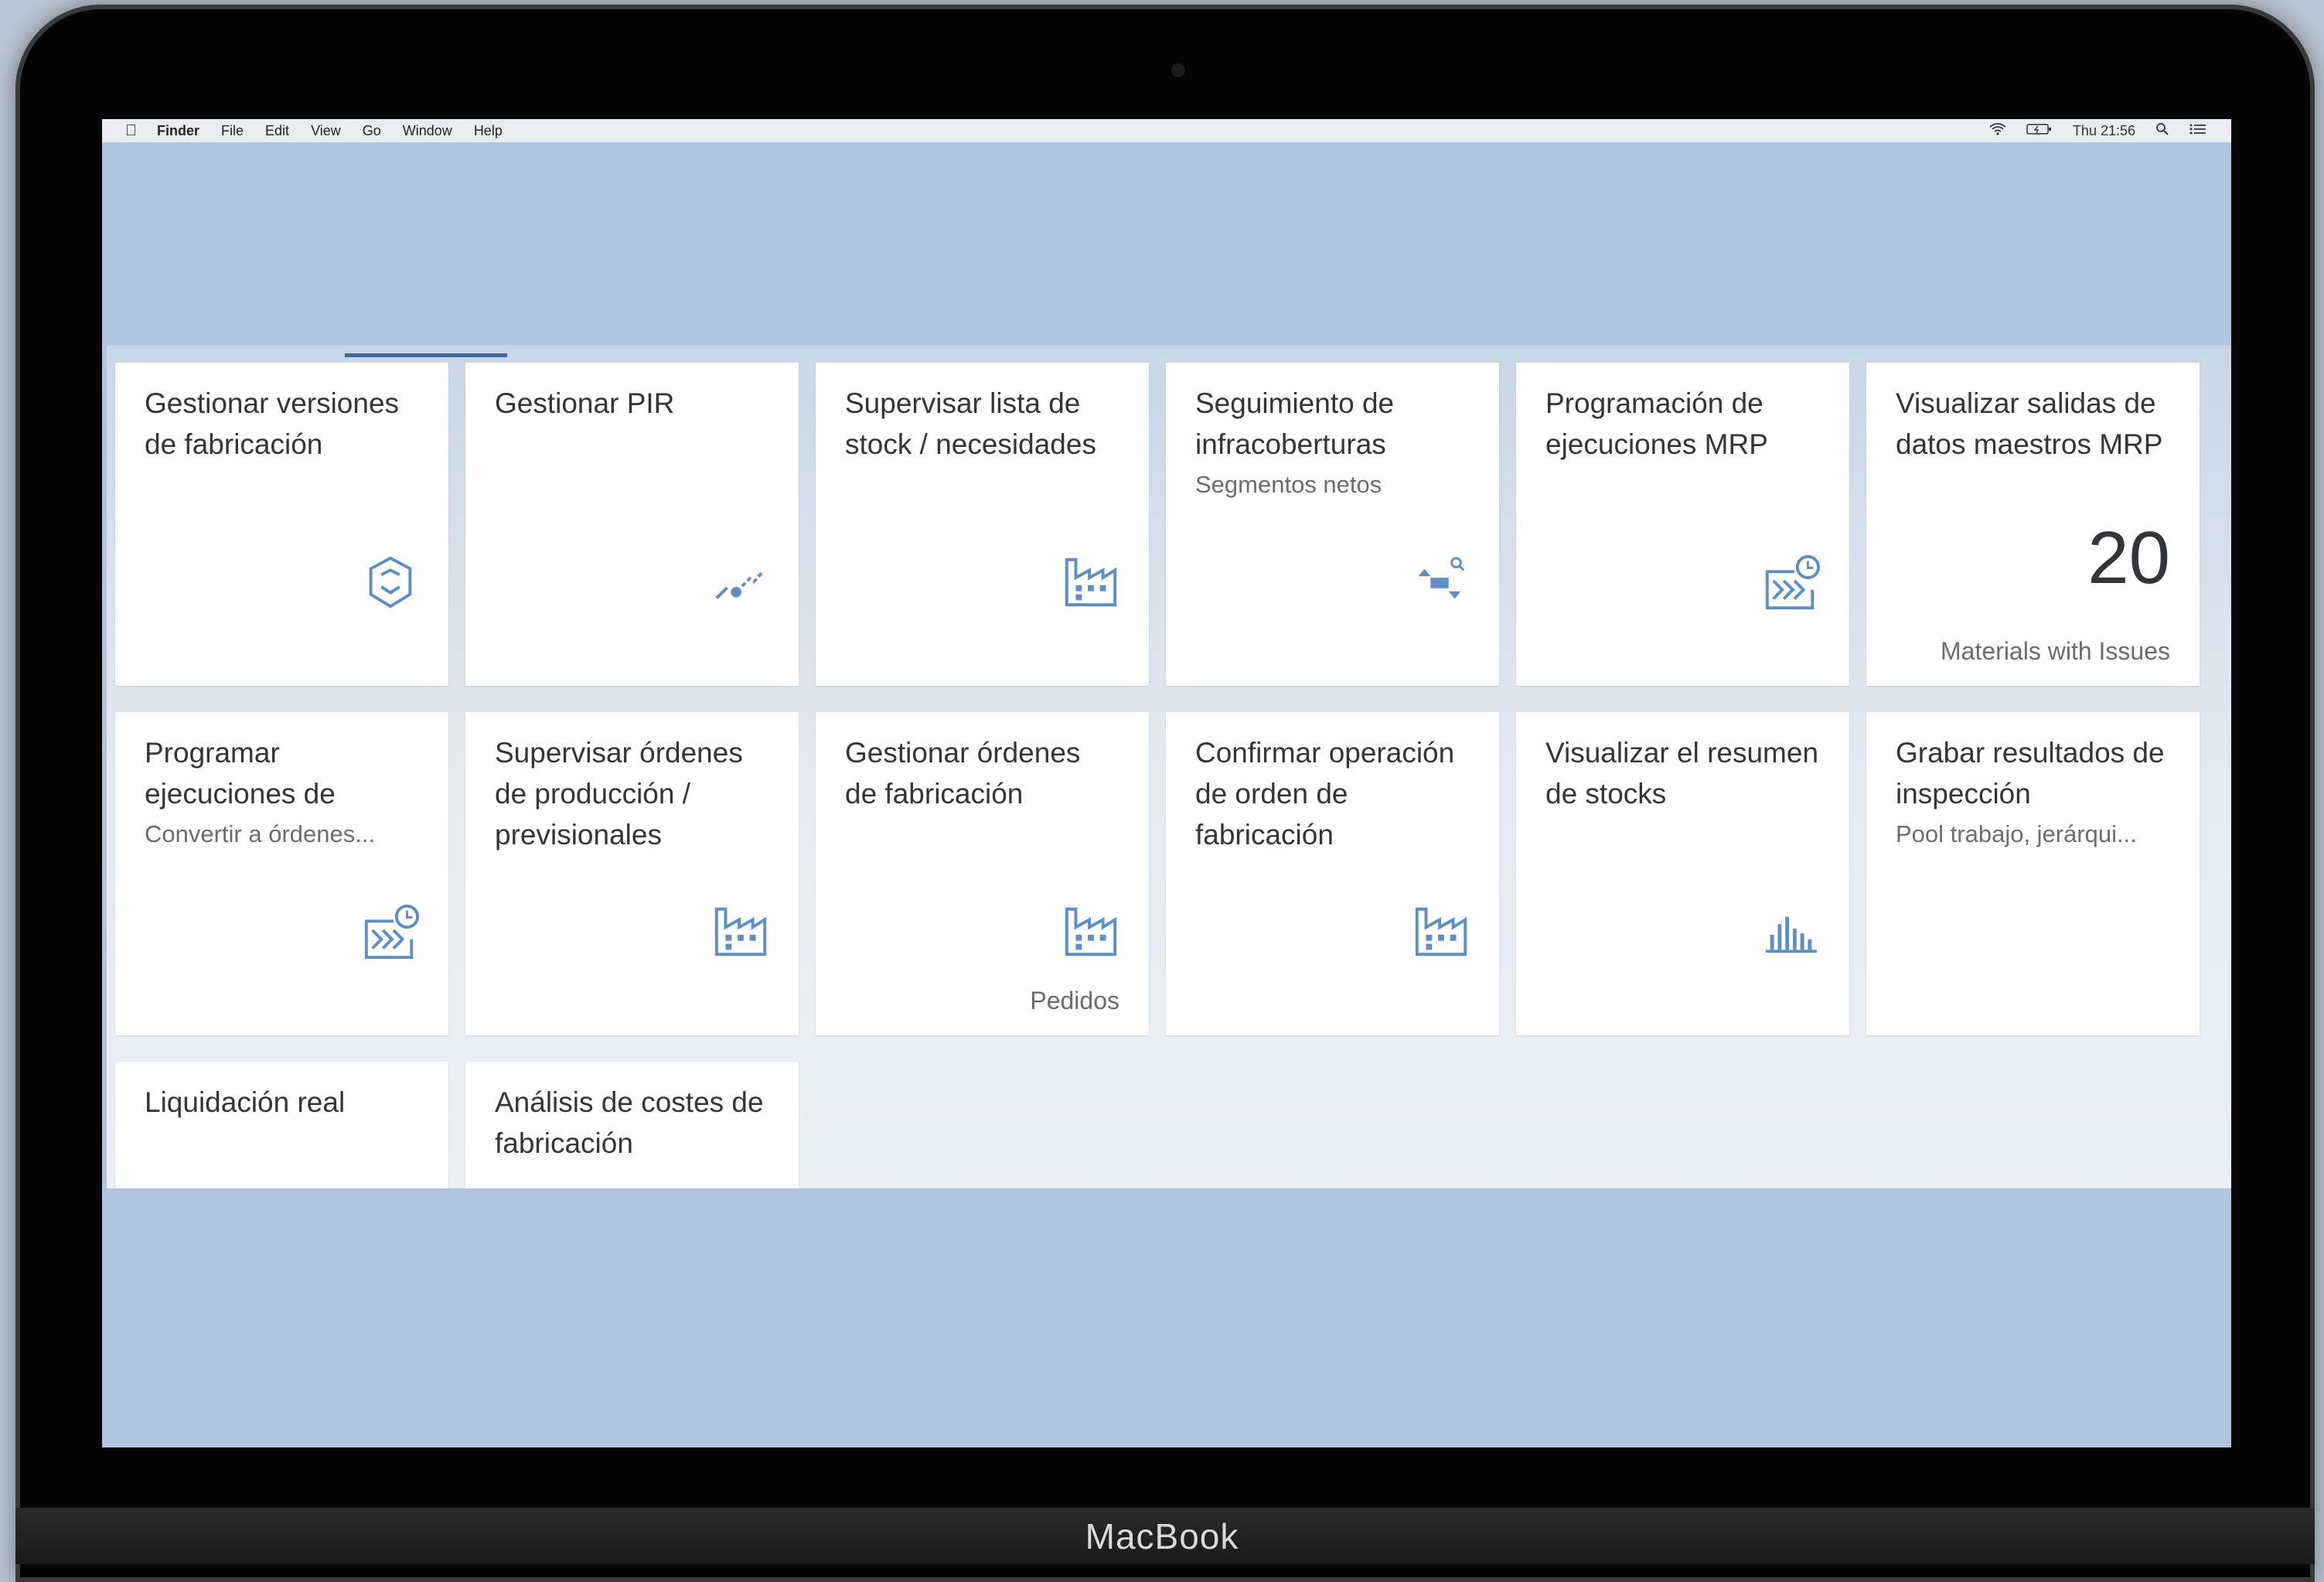  Describe the element at coordinates (1682, 524) in the screenshot. I see `tile-programacion-mrp: Programación de ejecuciones MRP` at that location.